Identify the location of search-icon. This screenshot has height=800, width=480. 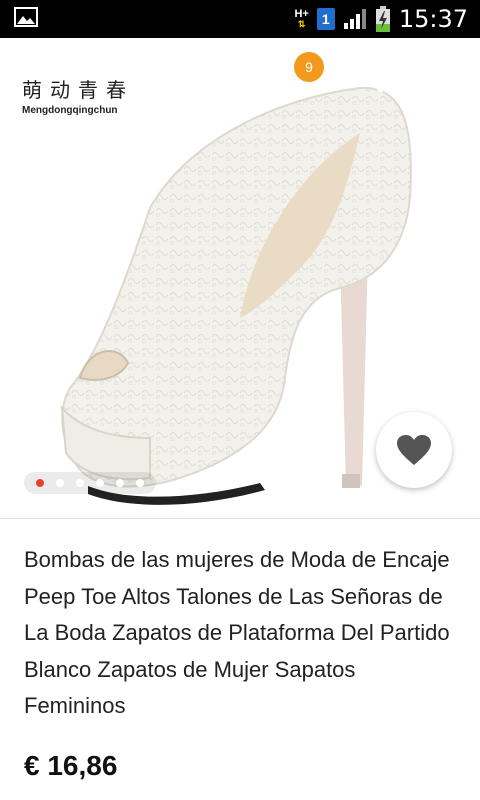
(227, 79).